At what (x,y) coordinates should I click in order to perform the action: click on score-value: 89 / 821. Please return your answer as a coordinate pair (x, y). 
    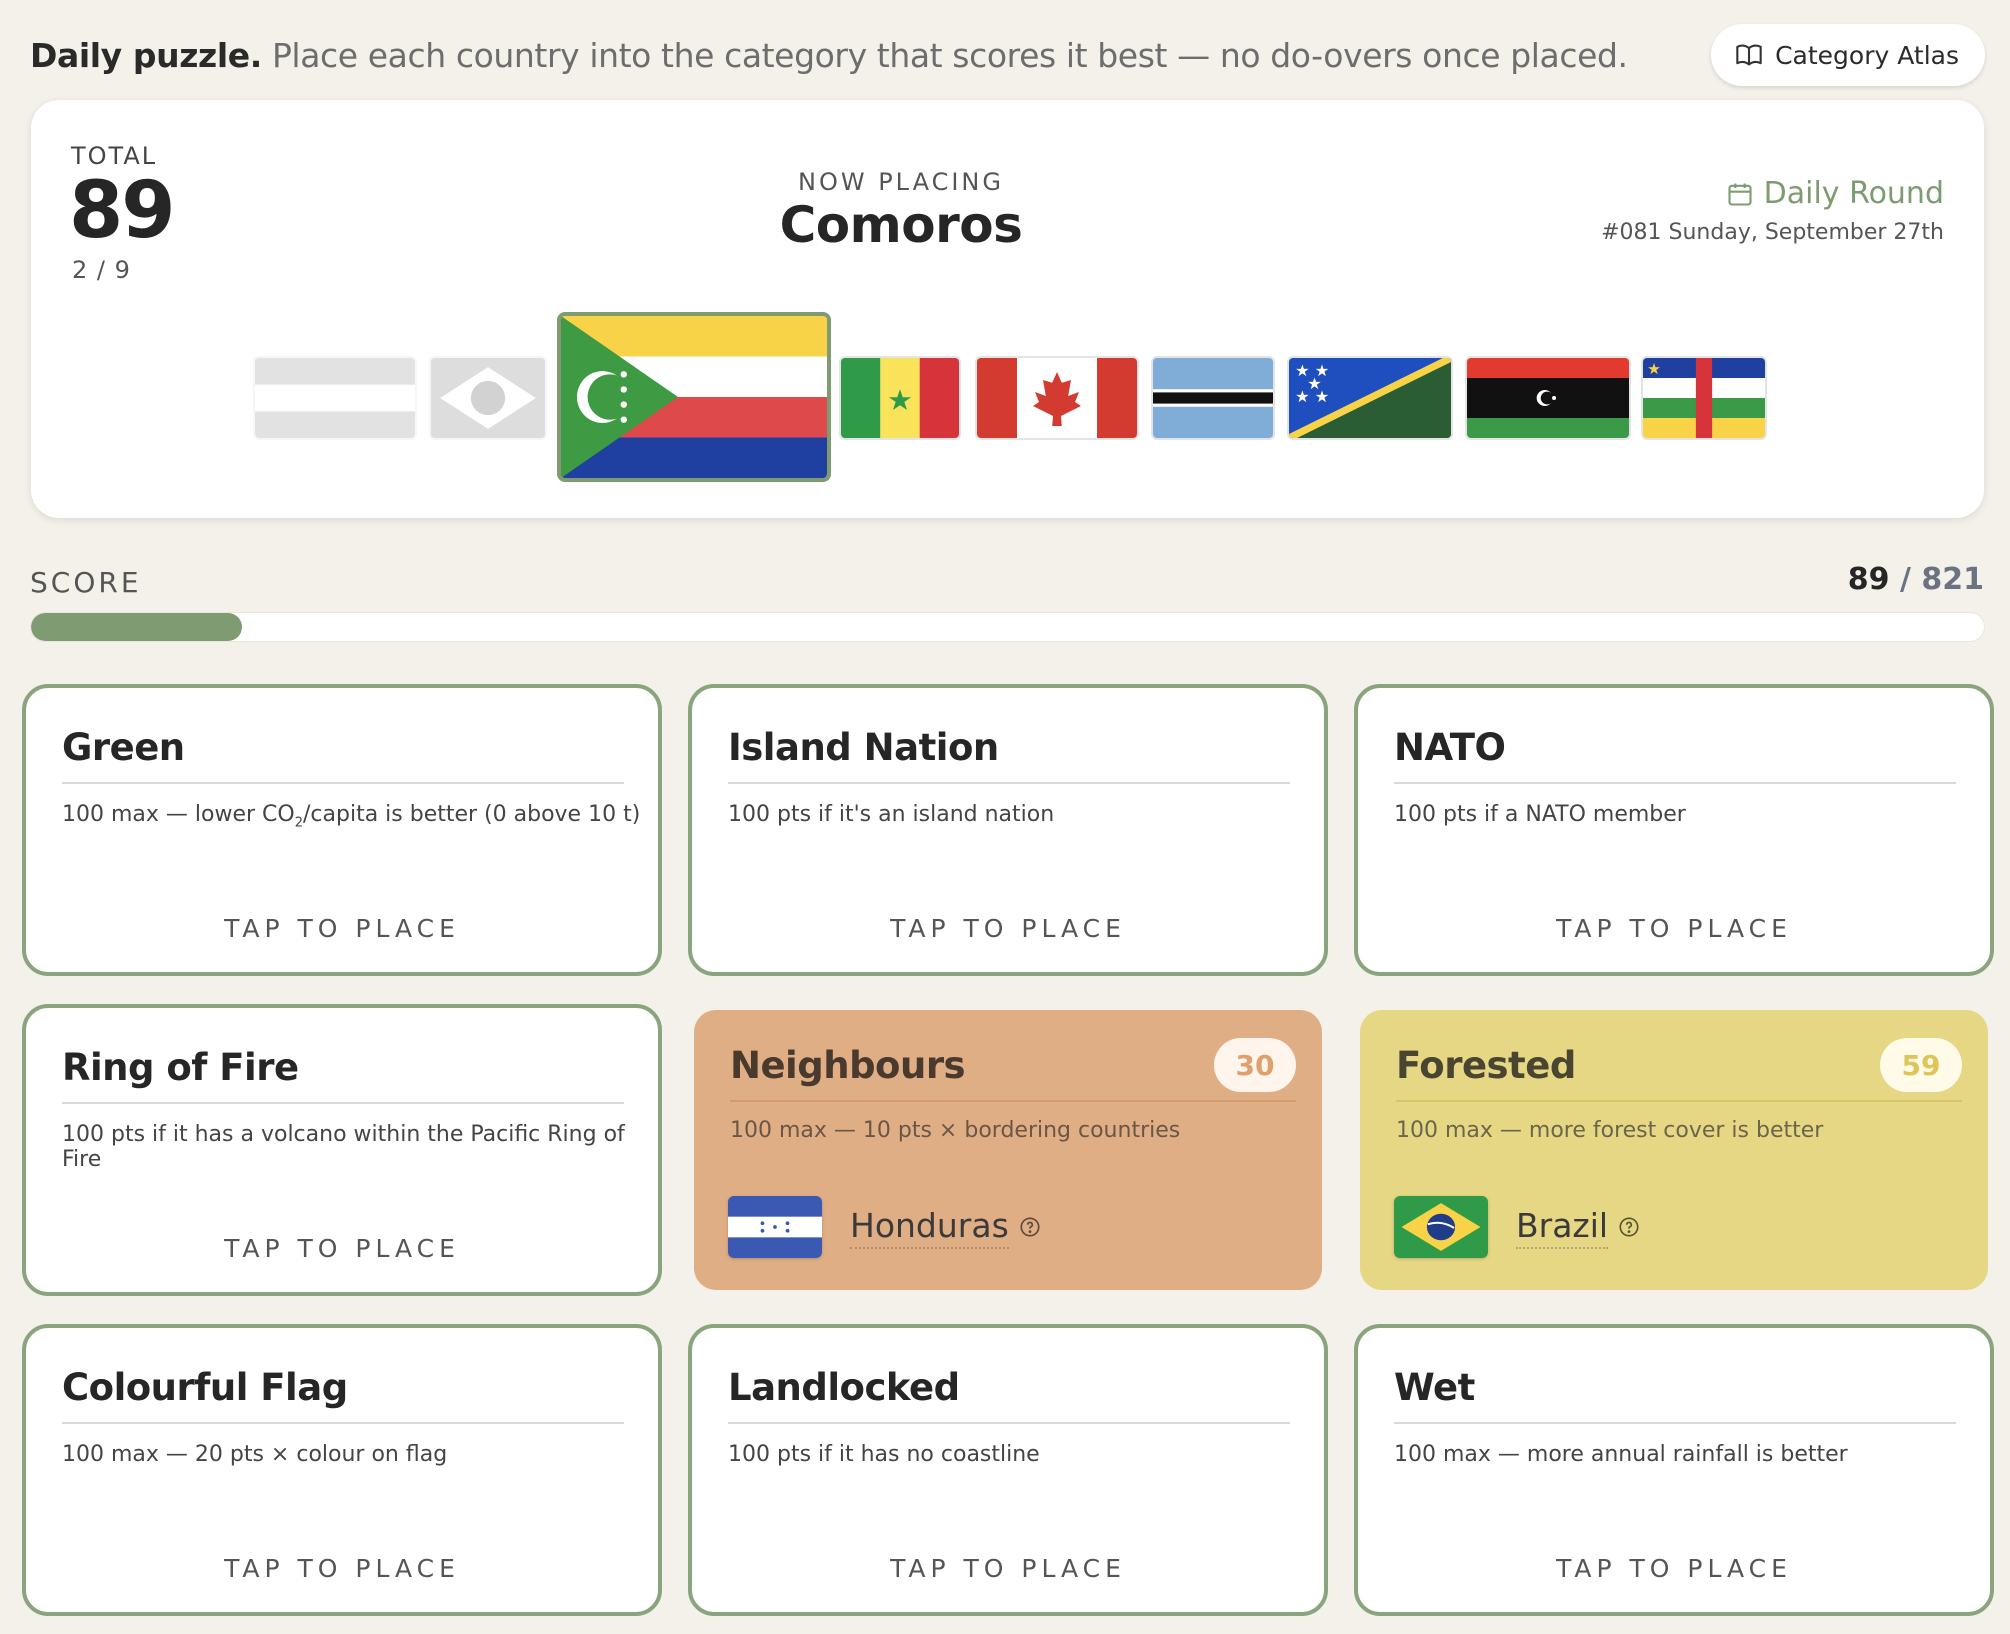
    Looking at the image, I should click on (1916, 579).